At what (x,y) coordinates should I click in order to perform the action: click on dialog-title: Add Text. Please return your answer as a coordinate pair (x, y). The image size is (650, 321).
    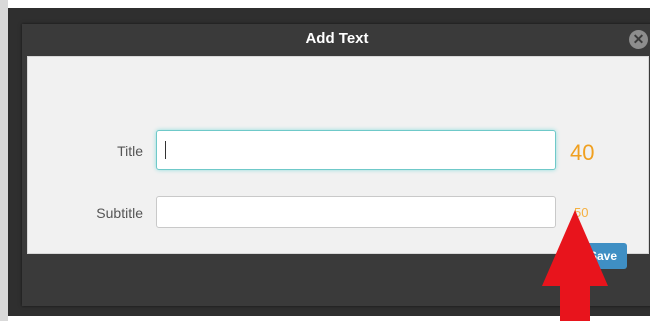
    Looking at the image, I should click on (336, 39).